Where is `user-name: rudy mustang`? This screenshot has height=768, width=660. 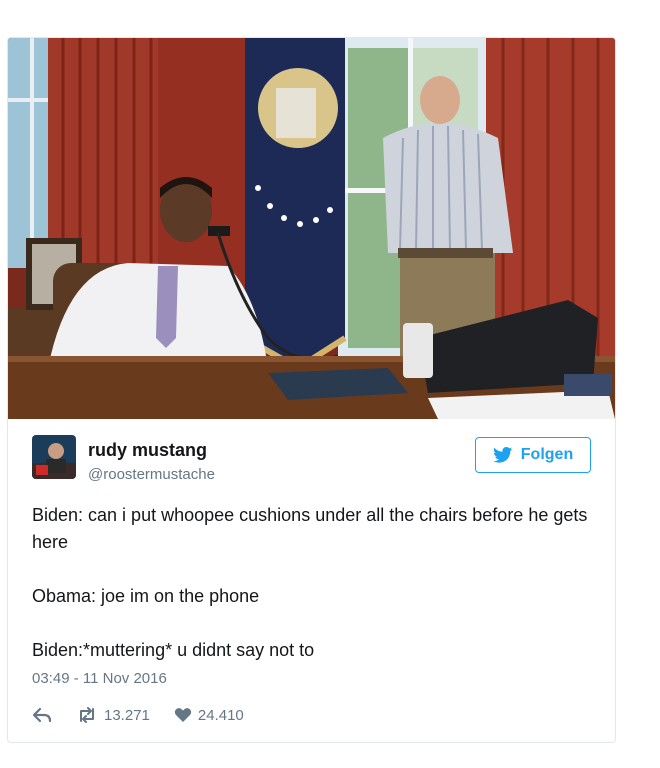 user-name: rudy mustang is located at coordinates (147, 450).